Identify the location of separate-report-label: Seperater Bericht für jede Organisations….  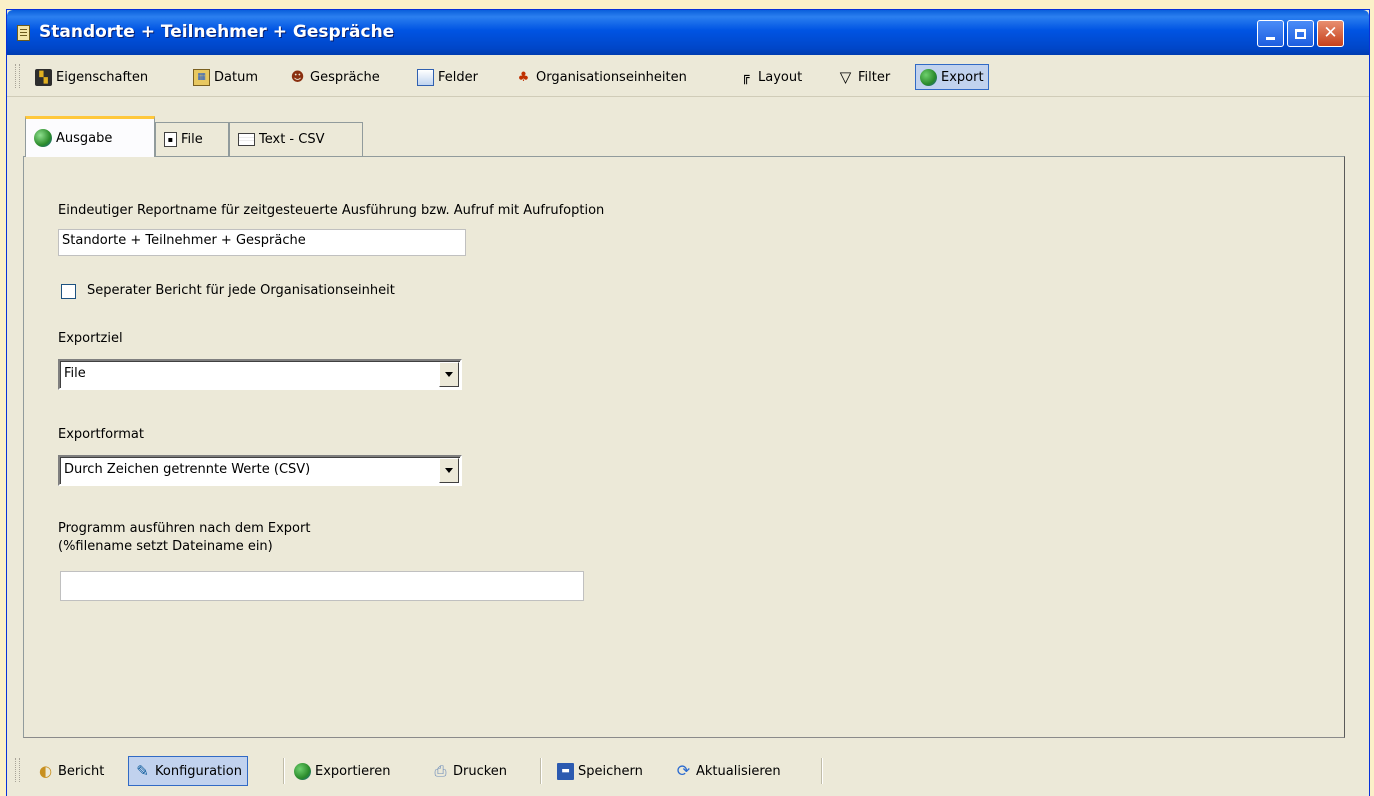
(241, 290).